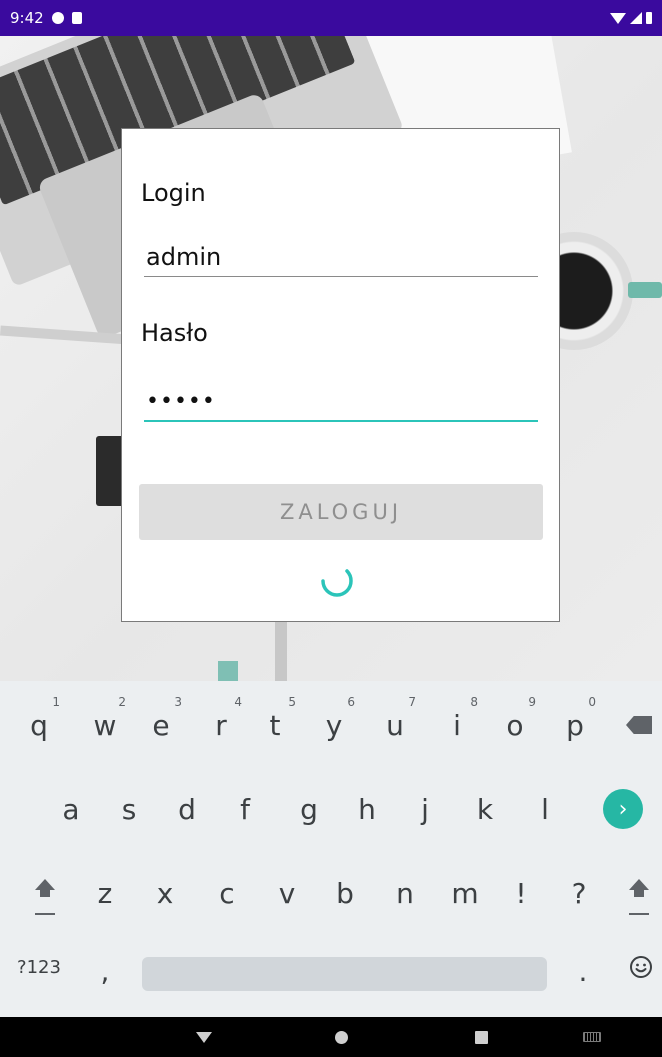  What do you see at coordinates (645, 290) in the screenshot?
I see `background-cup-handle` at bounding box center [645, 290].